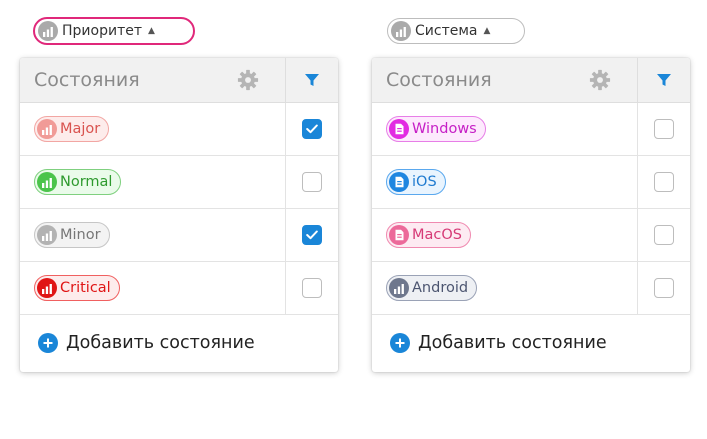  Describe the element at coordinates (179, 129) in the screenshot. I see `list-item: Major` at that location.